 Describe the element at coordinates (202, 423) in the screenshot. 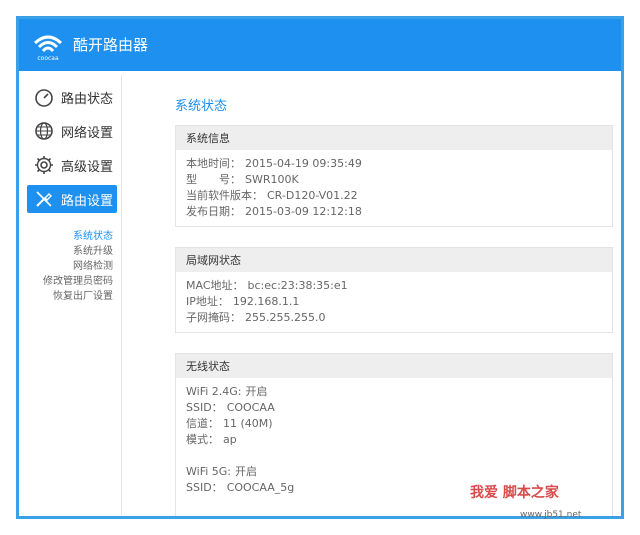

I see `info-key: 信道：` at that location.